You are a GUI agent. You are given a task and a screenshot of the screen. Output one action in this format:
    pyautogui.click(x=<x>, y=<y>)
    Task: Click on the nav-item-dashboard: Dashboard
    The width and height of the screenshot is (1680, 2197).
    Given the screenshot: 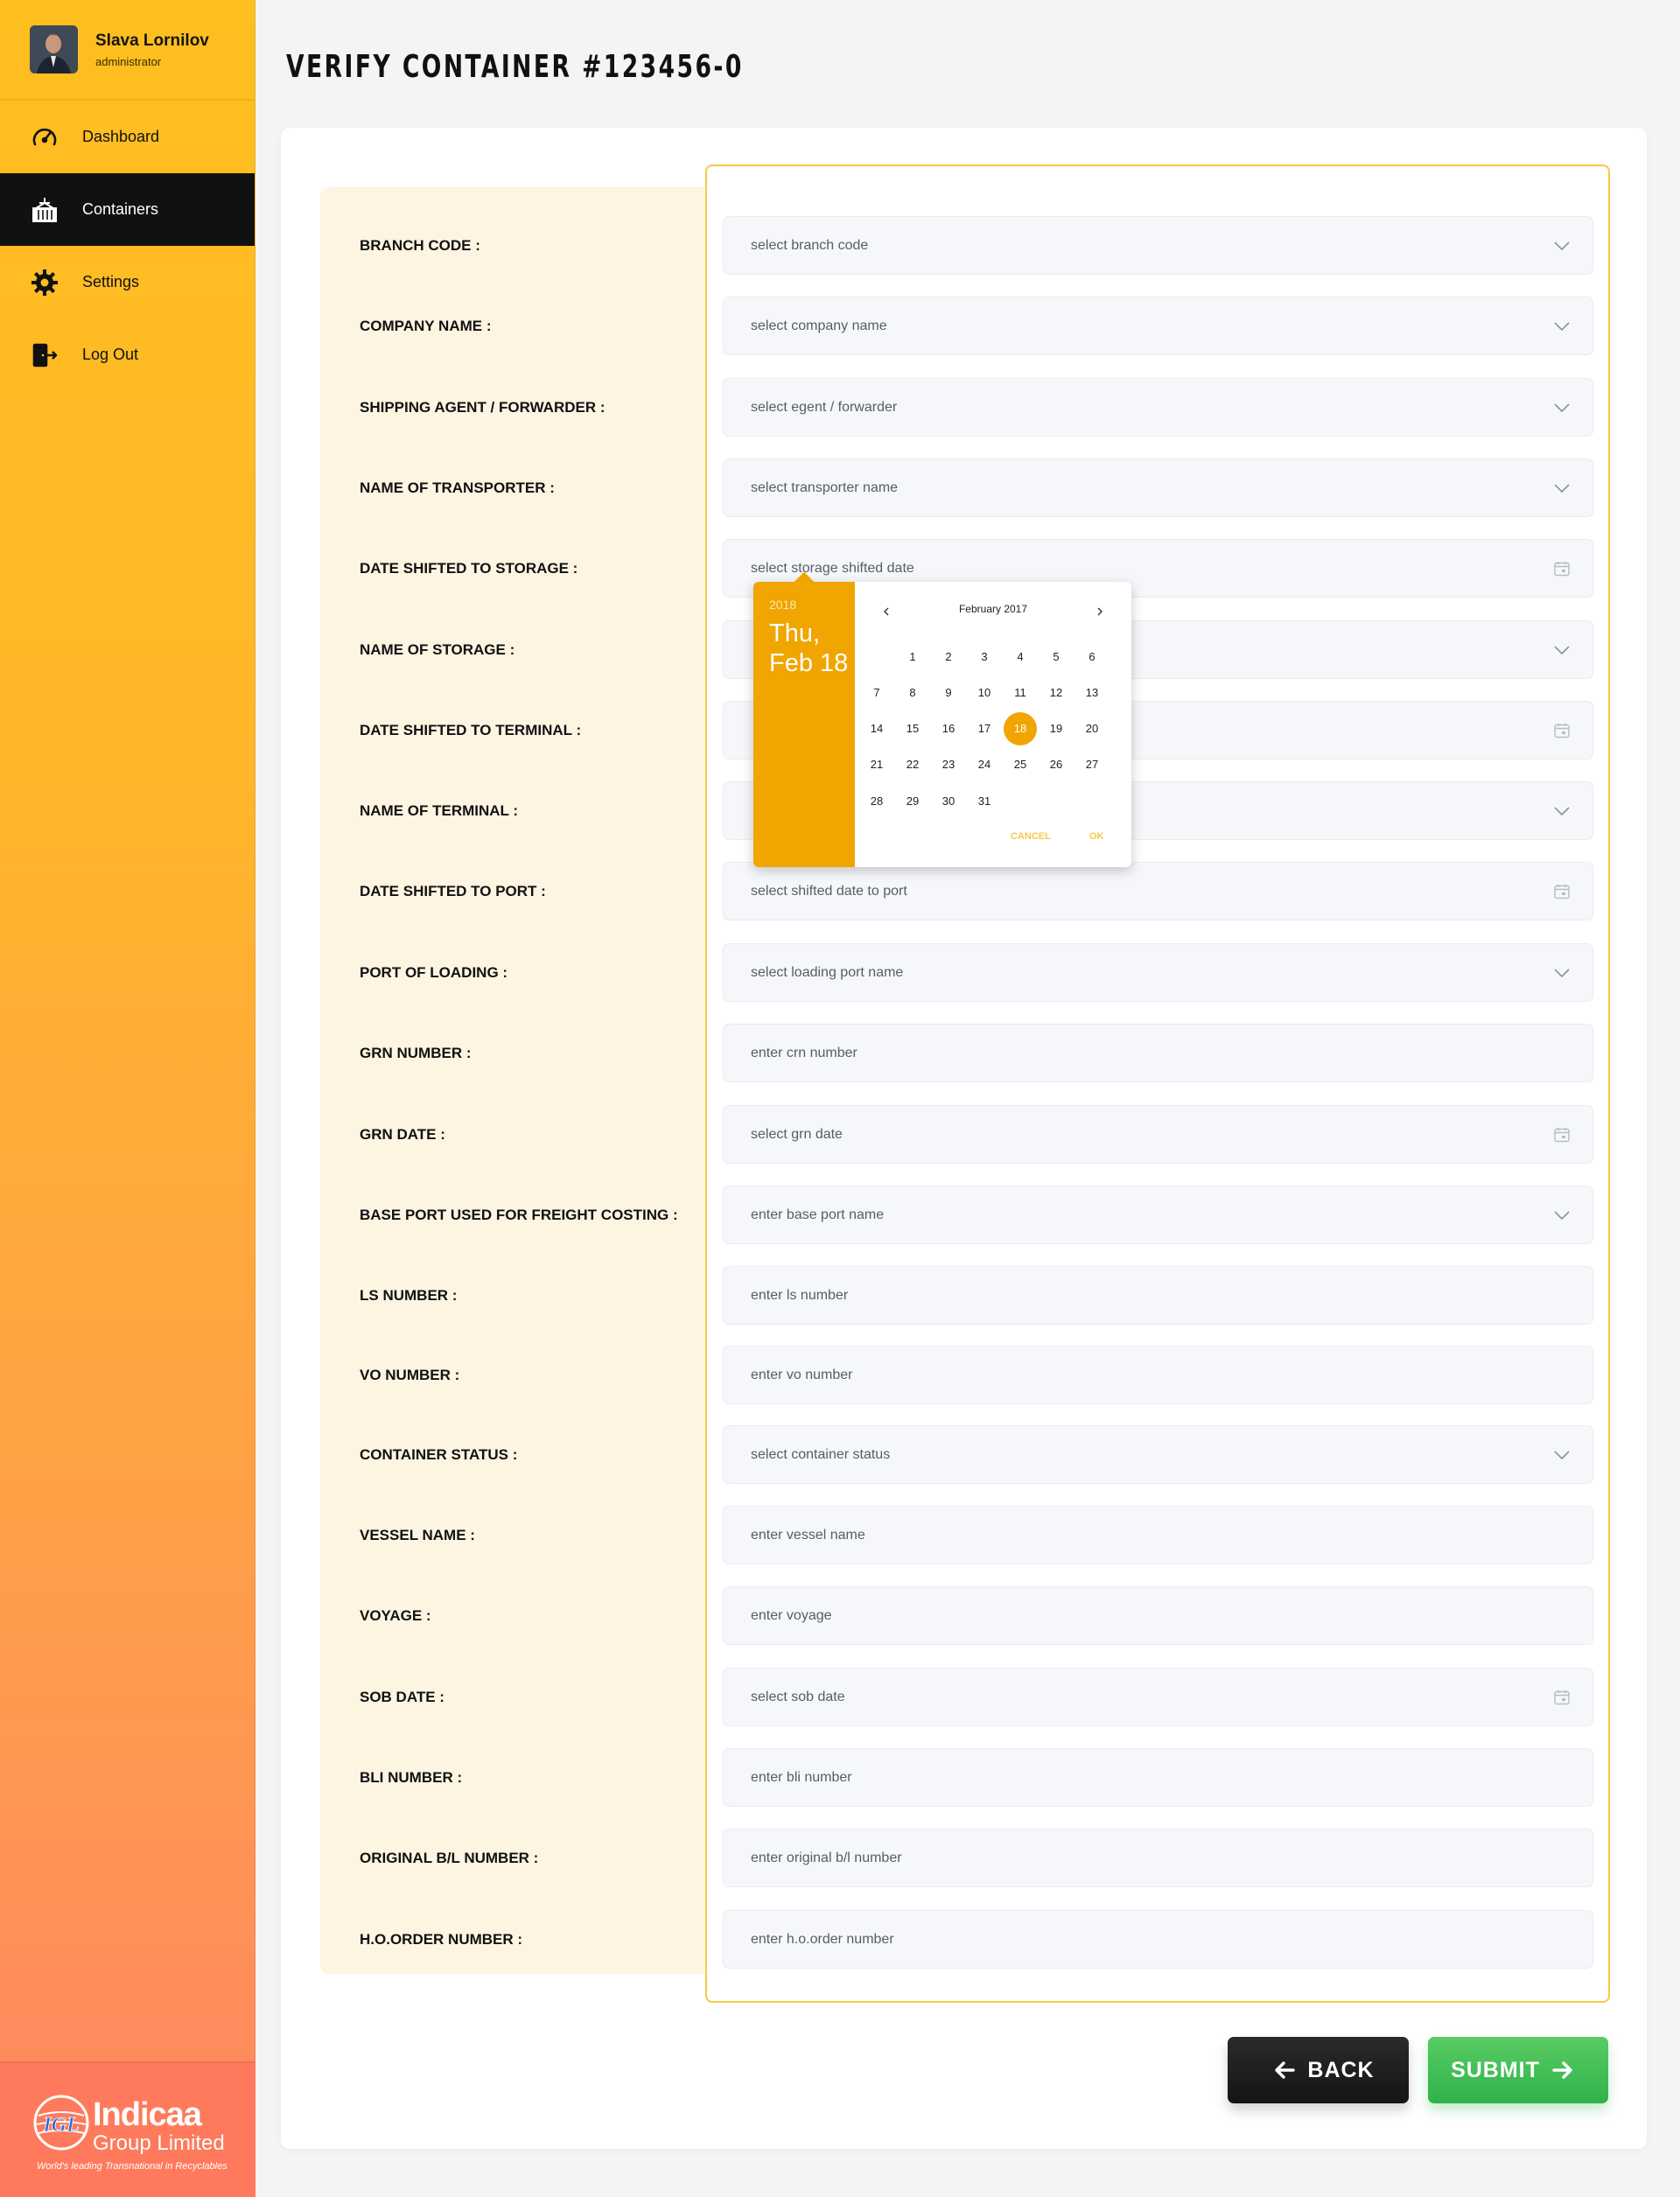 What is the action you would take?
    pyautogui.click(x=127, y=137)
    